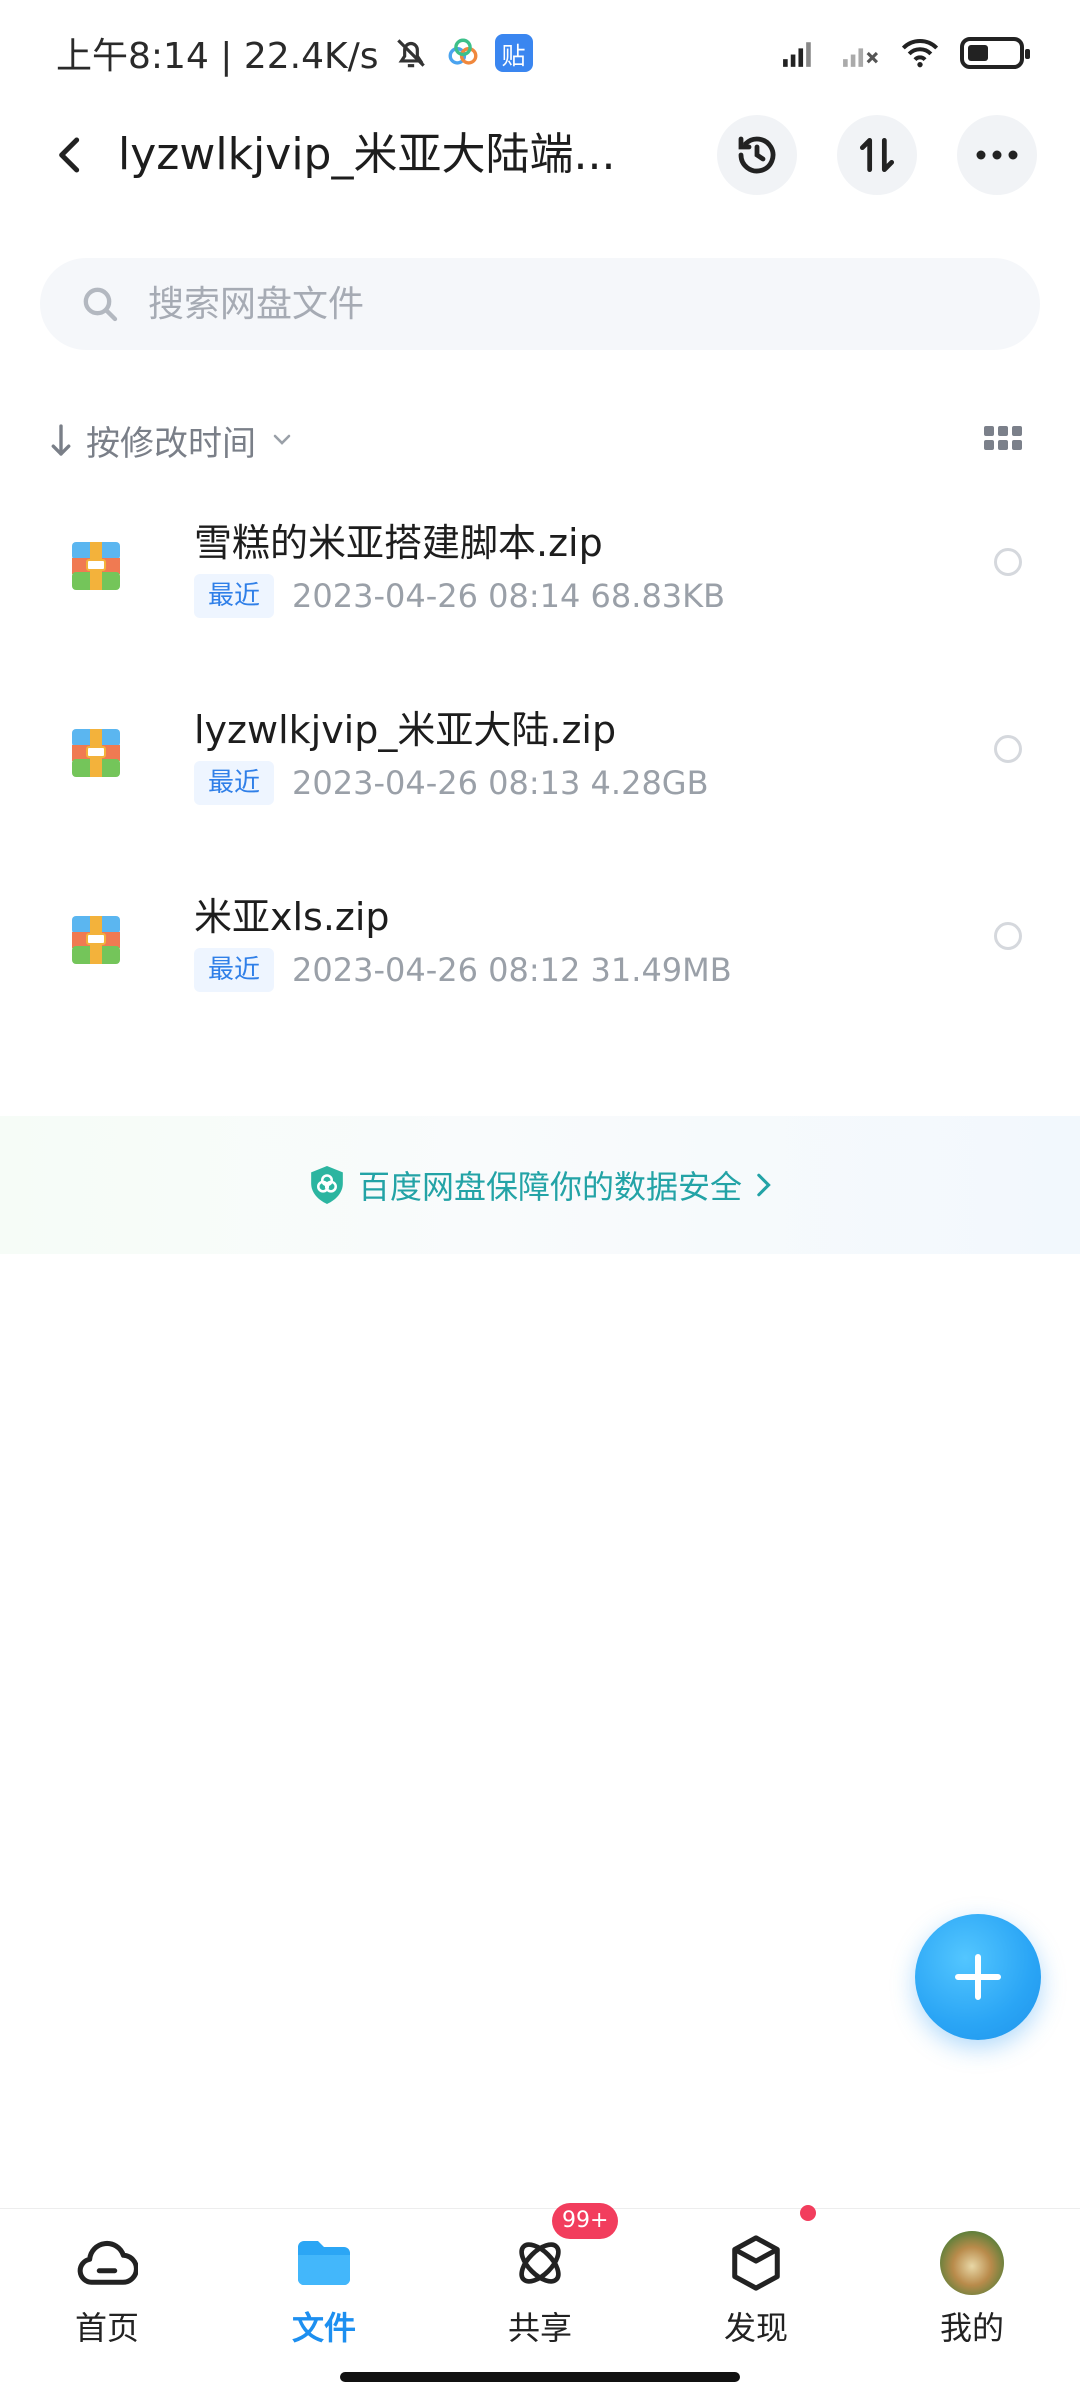  What do you see at coordinates (61, 440) in the screenshot?
I see `sort-down-arrow-icon` at bounding box center [61, 440].